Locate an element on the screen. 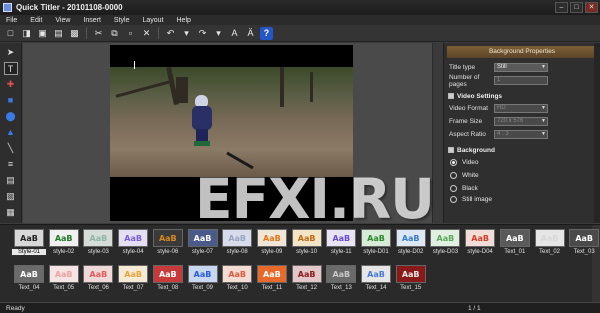 This screenshot has height=313, width=600. style-tile: AaB Text_09 is located at coordinates (203, 281).